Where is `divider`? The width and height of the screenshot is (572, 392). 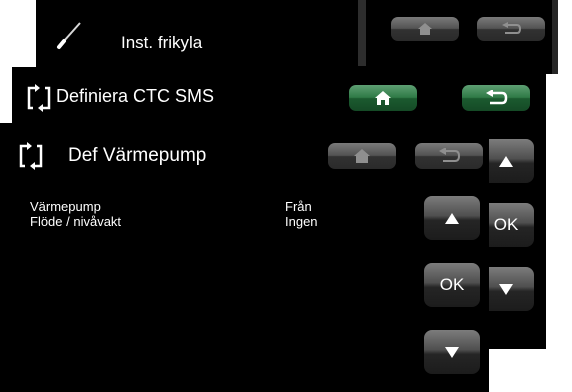
divider is located at coordinates (362, 33).